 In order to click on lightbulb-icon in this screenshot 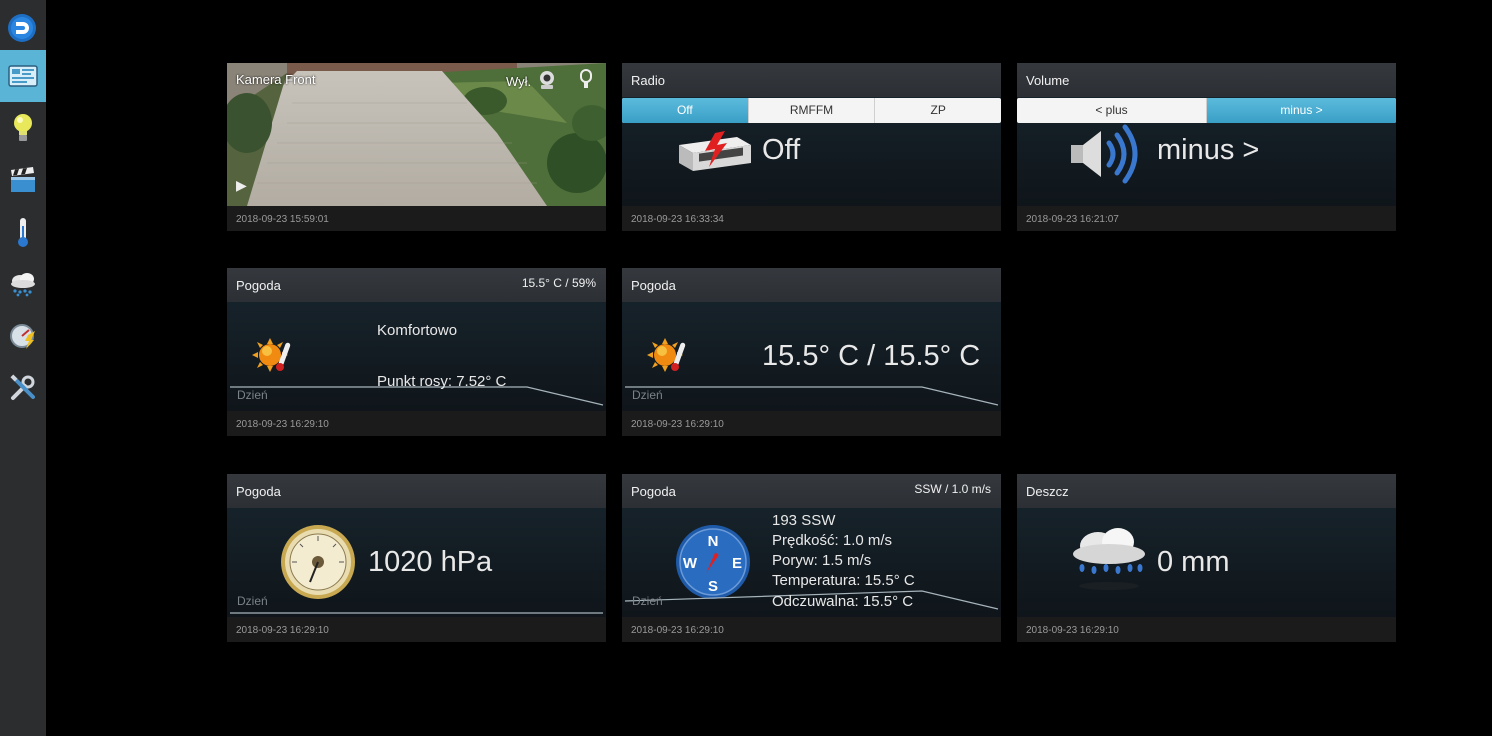, I will do `click(23, 127)`.